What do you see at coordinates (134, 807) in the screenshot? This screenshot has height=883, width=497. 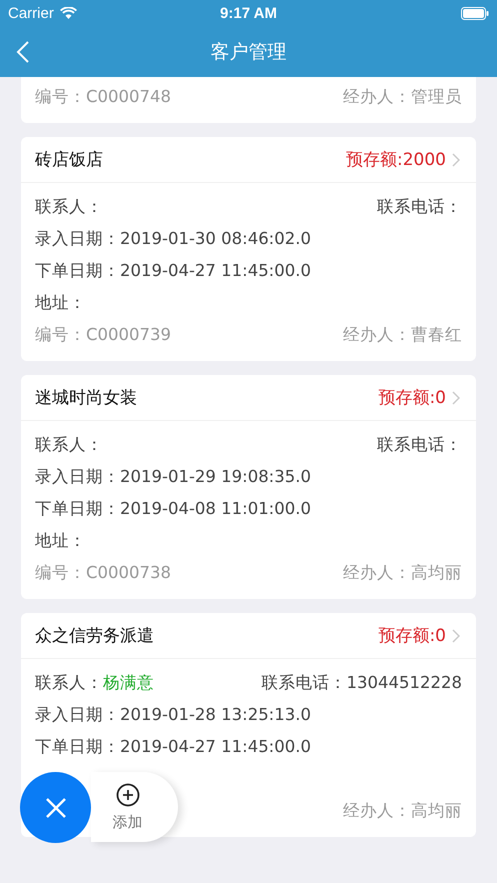 I see `add-menu: 添加` at bounding box center [134, 807].